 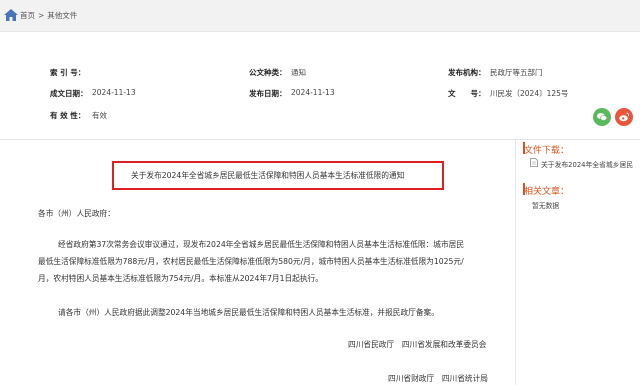 I want to click on weibo-icon, so click(x=624, y=117).